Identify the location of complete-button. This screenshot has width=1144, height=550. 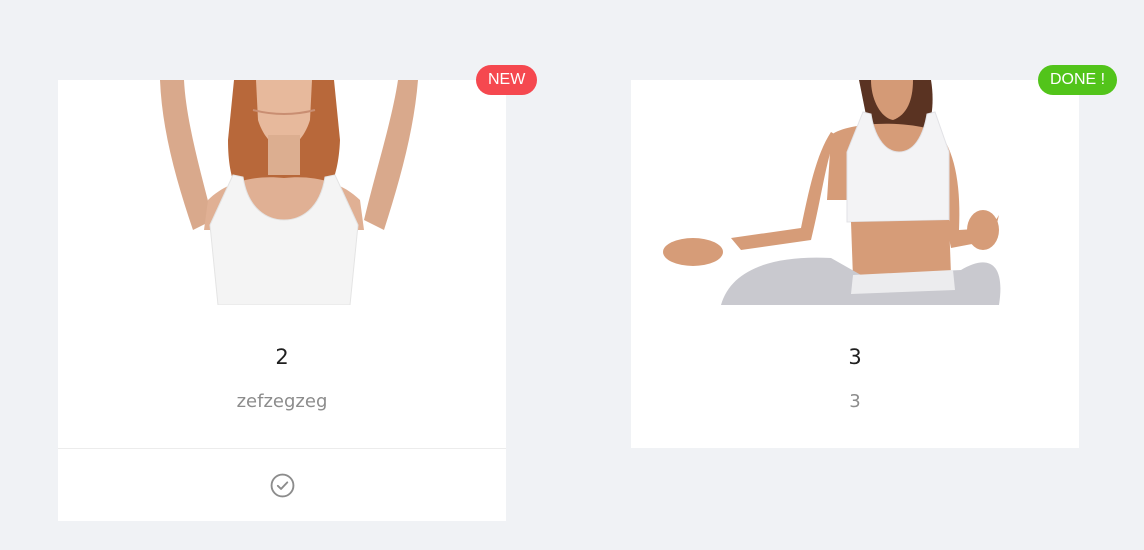
(282, 485).